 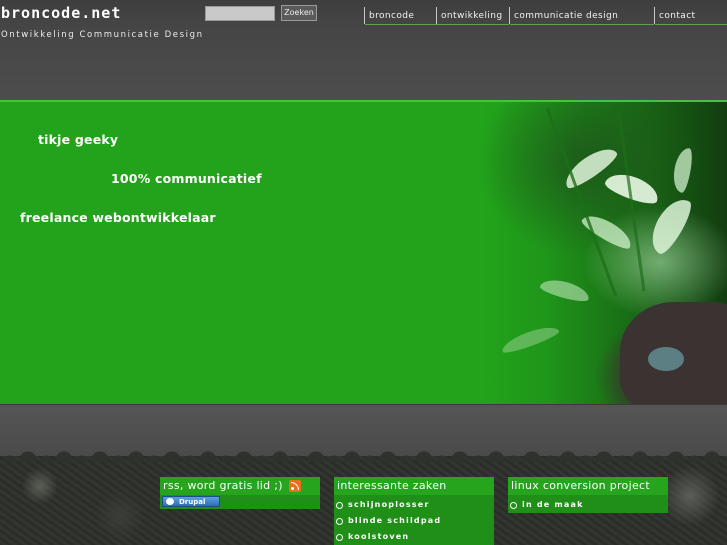 I want to click on nav-item-contact: contact, so click(x=690, y=16).